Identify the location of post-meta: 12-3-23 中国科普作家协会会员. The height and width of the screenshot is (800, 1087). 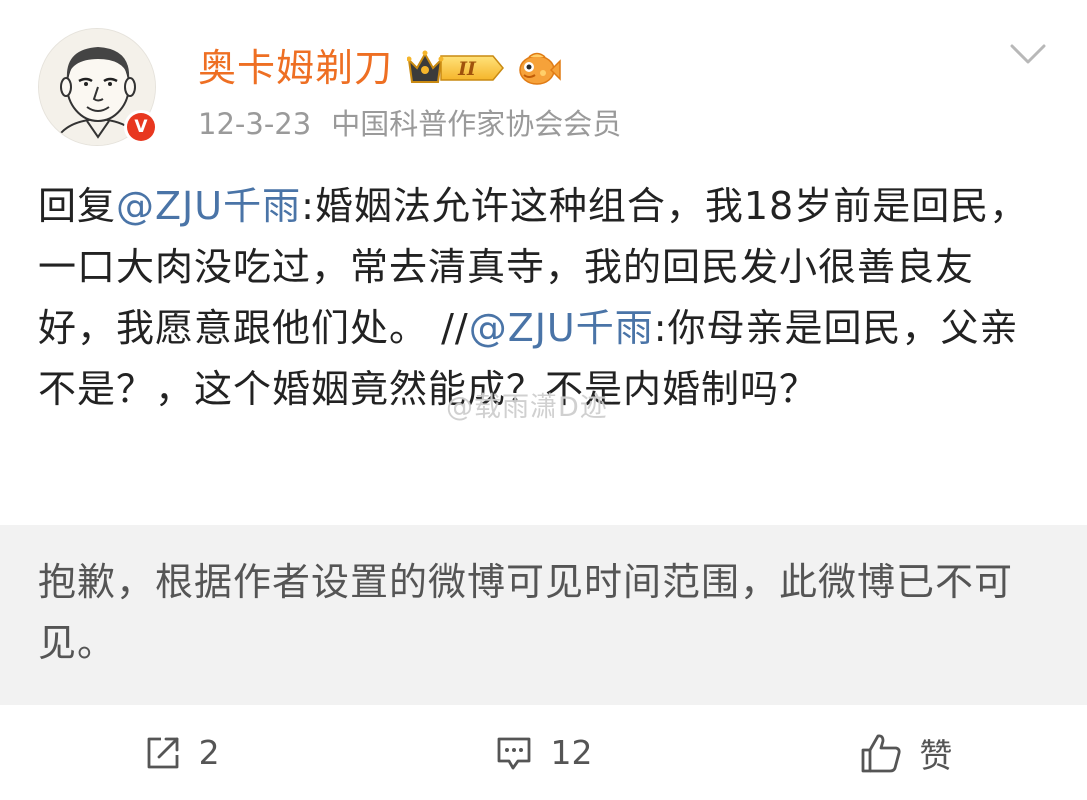
(409, 124).